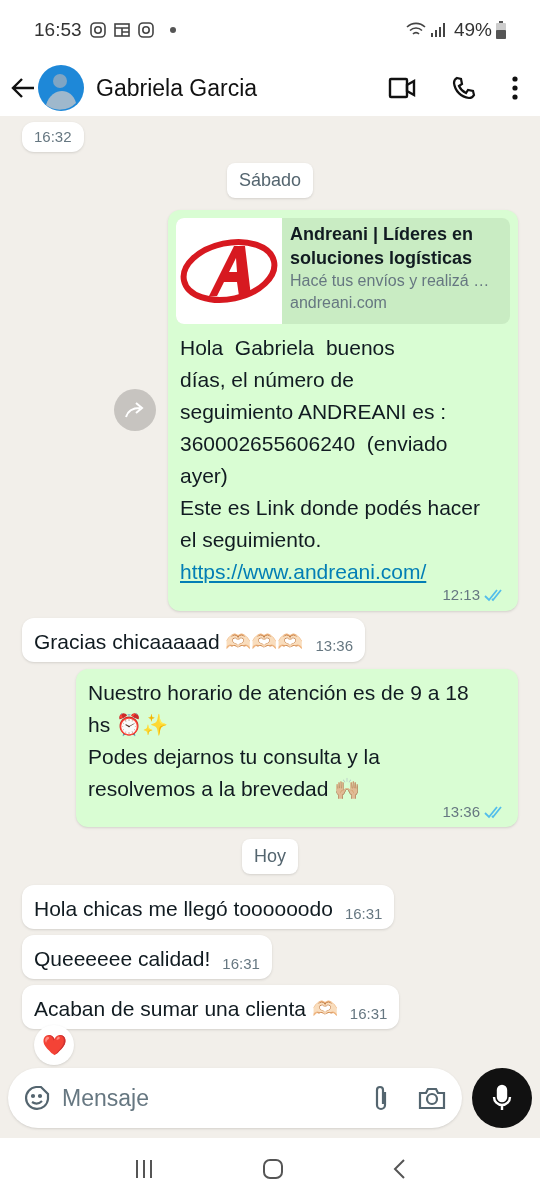  Describe the element at coordinates (169, 641) in the screenshot. I see `message-text: Gracias chicaaaaad 🫶🏻🫶🏻🫶🏻` at that location.